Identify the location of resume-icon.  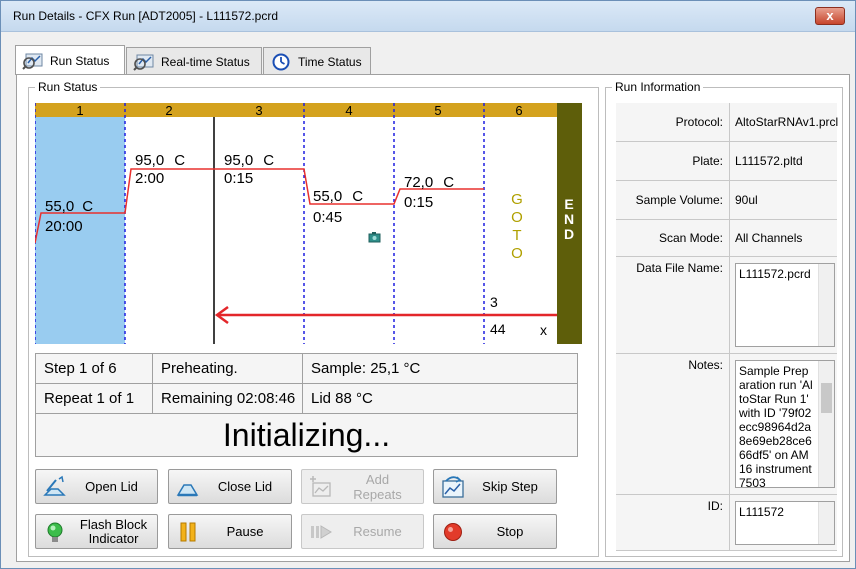
(321, 531).